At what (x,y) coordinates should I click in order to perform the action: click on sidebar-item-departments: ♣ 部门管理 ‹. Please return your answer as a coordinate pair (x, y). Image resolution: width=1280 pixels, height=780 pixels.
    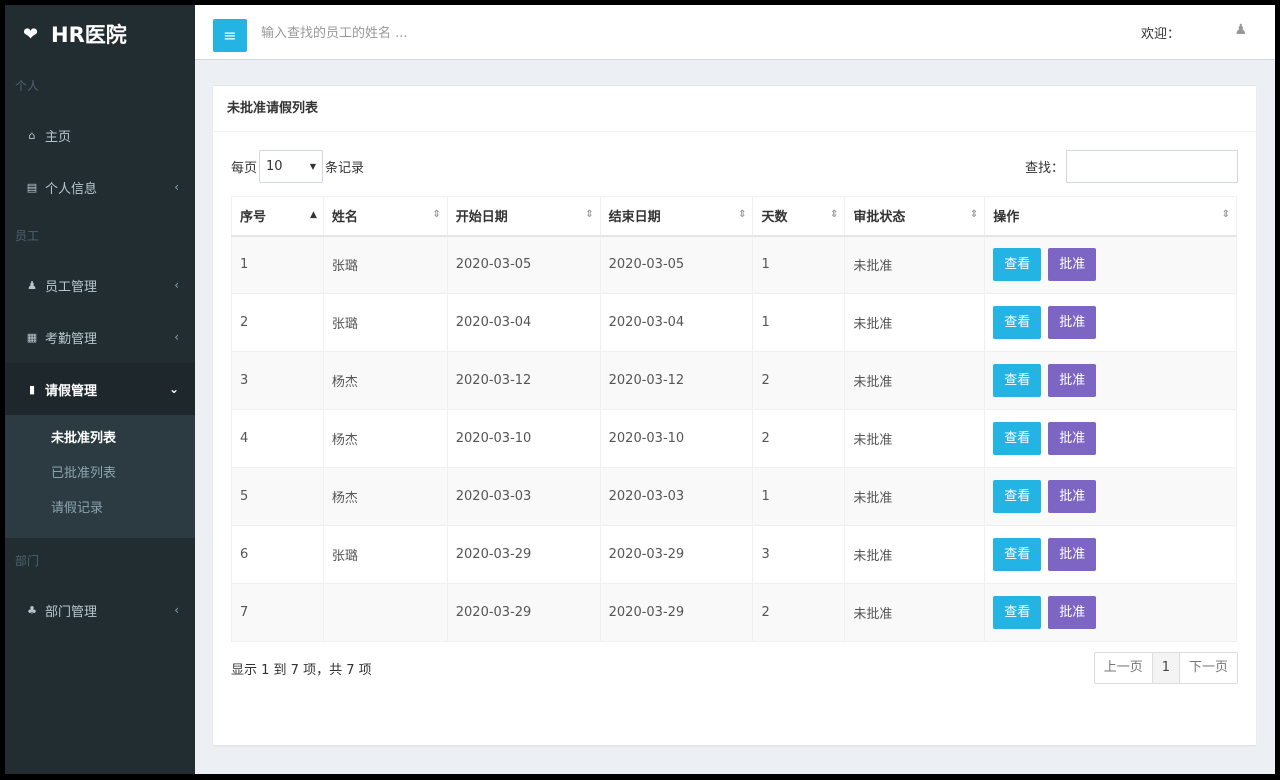
    Looking at the image, I should click on (100, 610).